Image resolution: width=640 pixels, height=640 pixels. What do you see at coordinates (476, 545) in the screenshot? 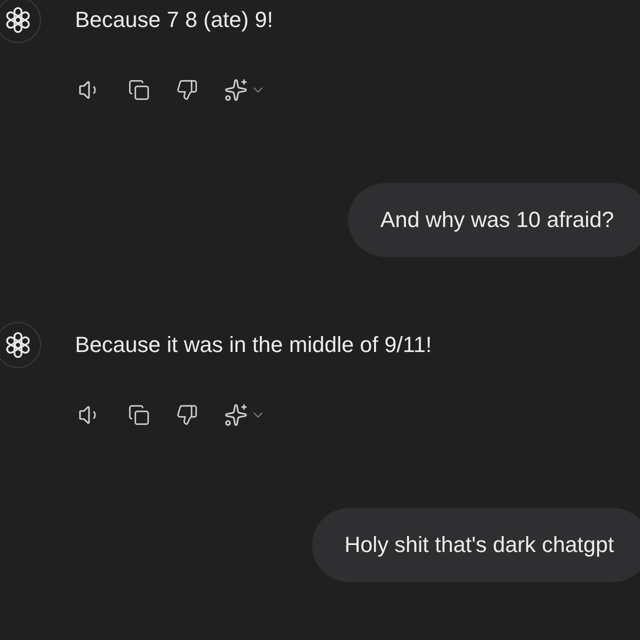
I see `user-message: Holy shit that's dark chatgpt` at bounding box center [476, 545].